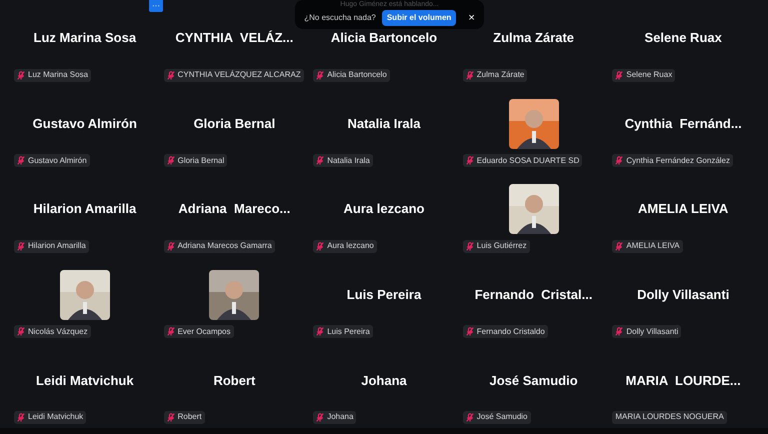  Describe the element at coordinates (58, 75) in the screenshot. I see `participant-label: Luz Marina Sosa` at that location.